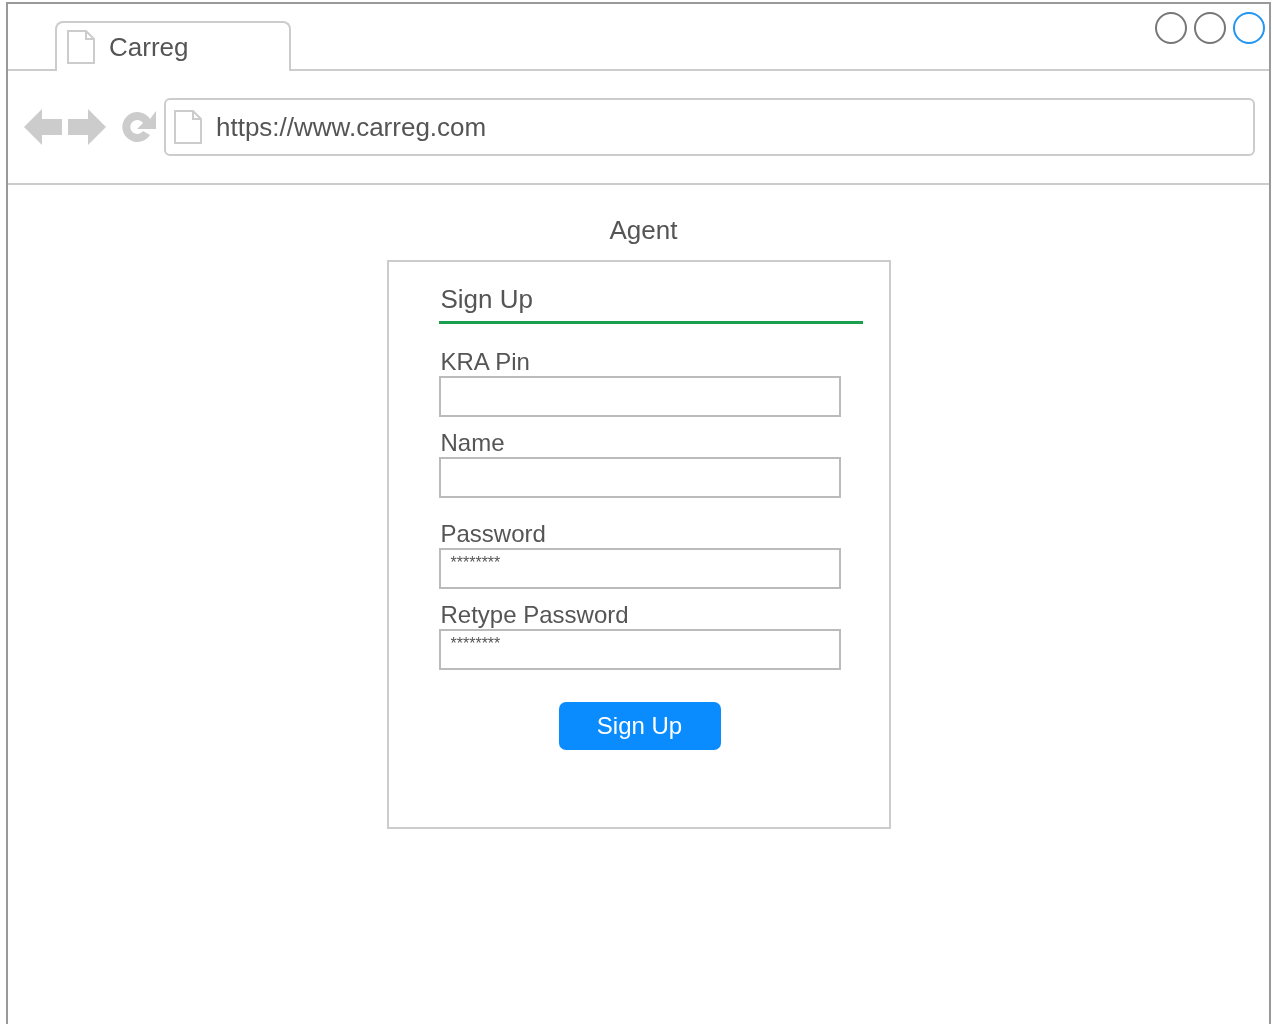  What do you see at coordinates (643, 230) in the screenshot?
I see `page-heading: Agent` at bounding box center [643, 230].